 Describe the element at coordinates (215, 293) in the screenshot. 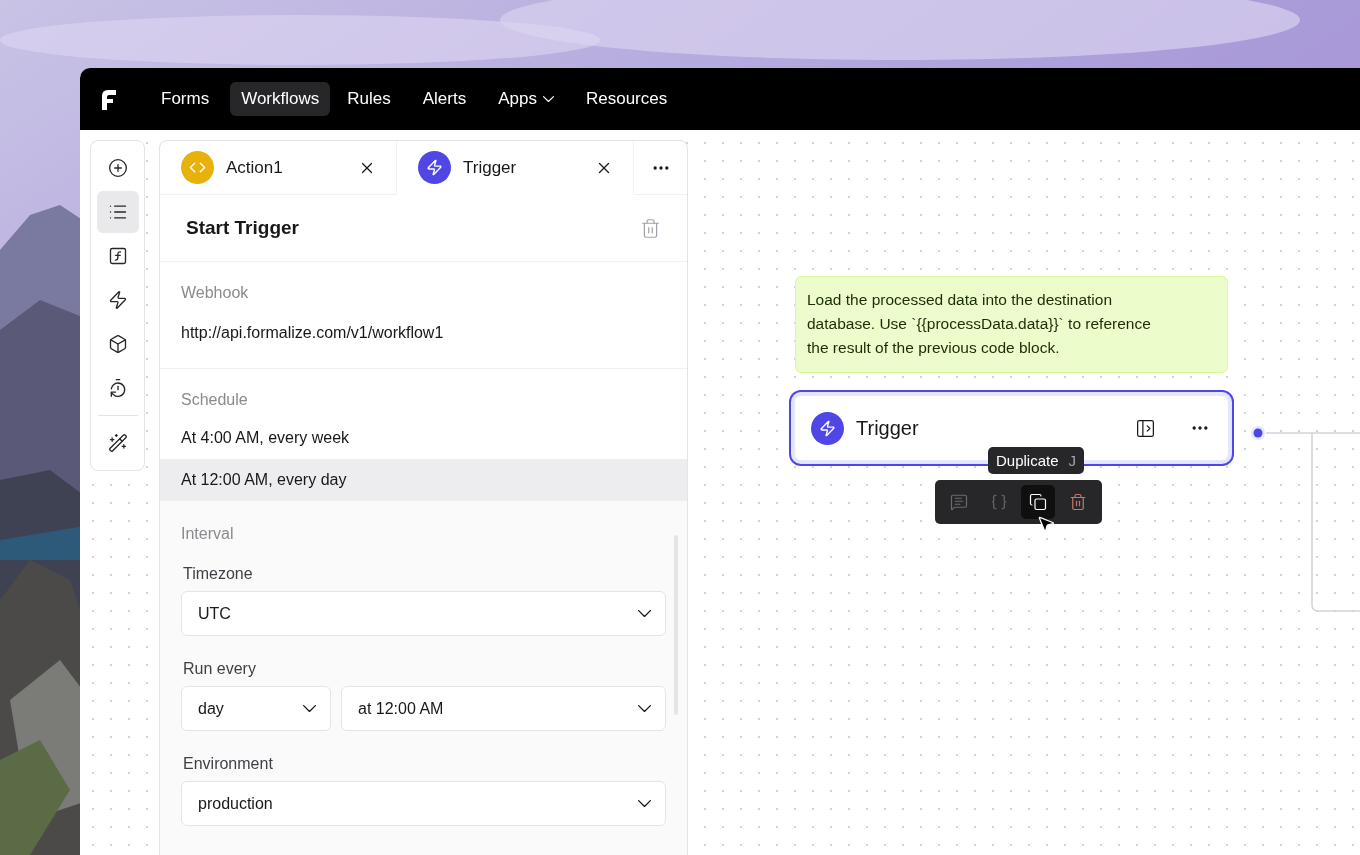

I see `section-label: Webhook` at that location.